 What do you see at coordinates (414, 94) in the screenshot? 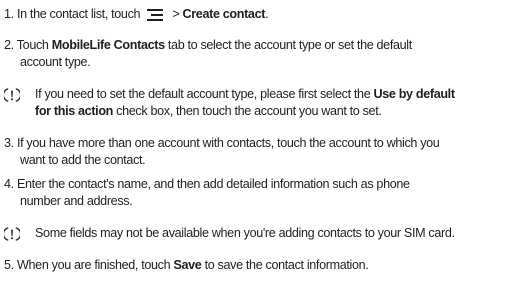
I see `note-bold: Use by default` at bounding box center [414, 94].